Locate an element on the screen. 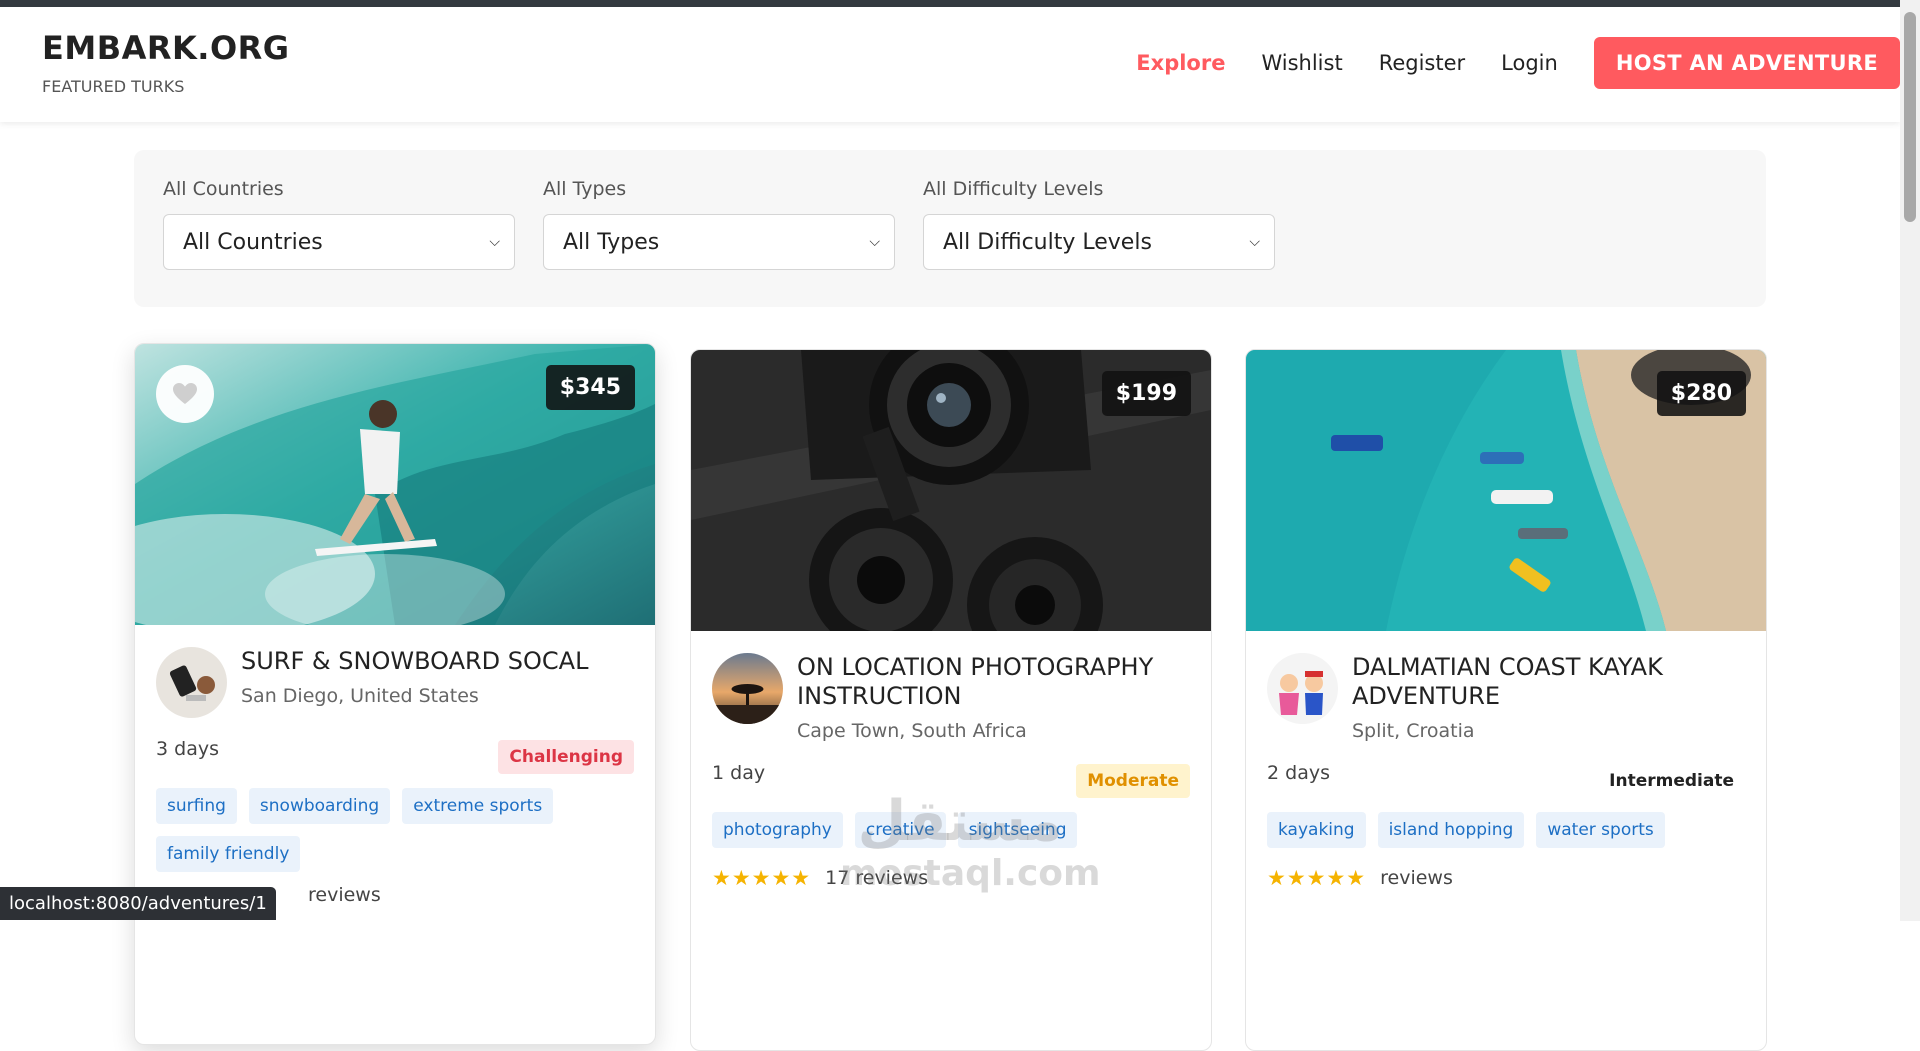 The height and width of the screenshot is (1051, 1920). brand: EMBARK.ORG FEATURED TURKS is located at coordinates (166, 62).